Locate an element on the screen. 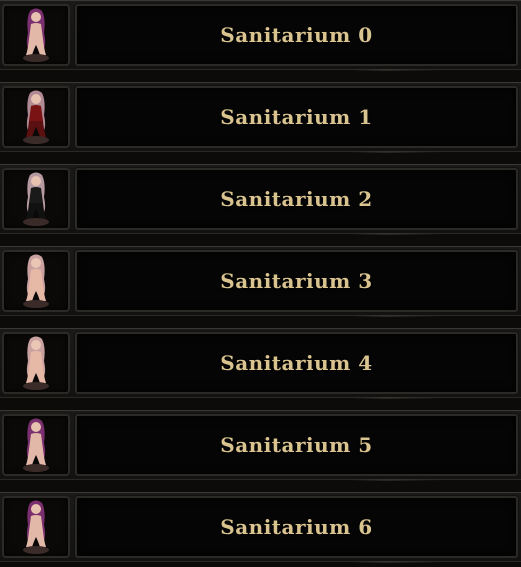 The image size is (521, 567). save-slot-row: Sanitarium 0 is located at coordinates (260, 35).